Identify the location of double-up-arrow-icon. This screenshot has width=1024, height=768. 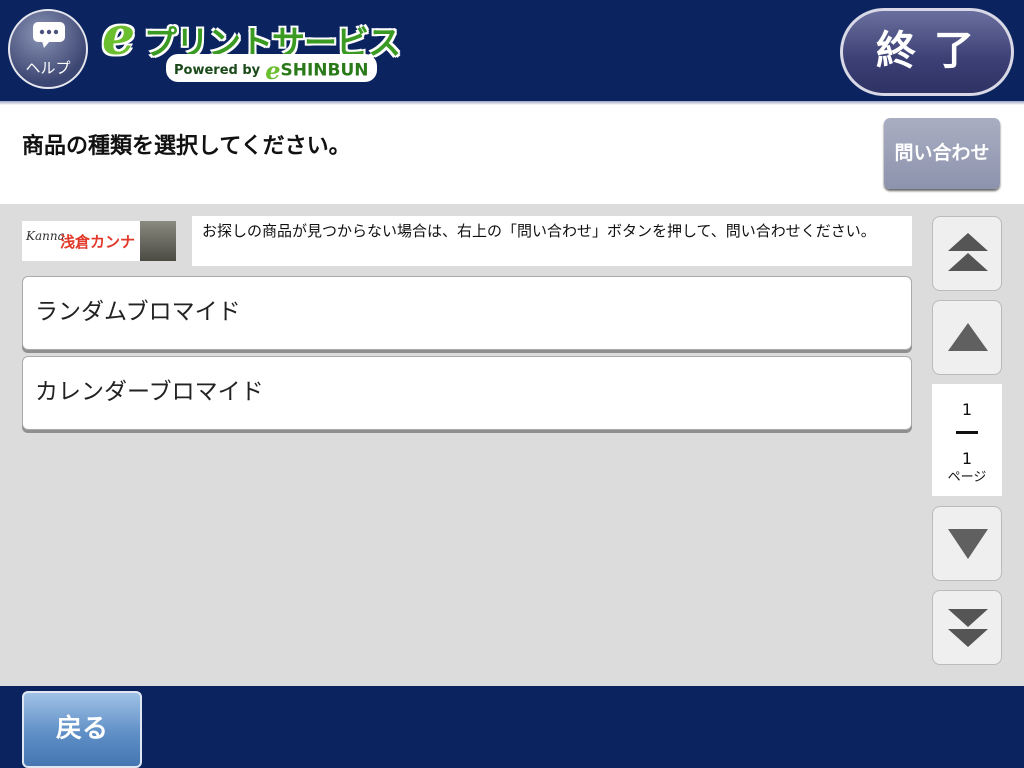
(968, 242).